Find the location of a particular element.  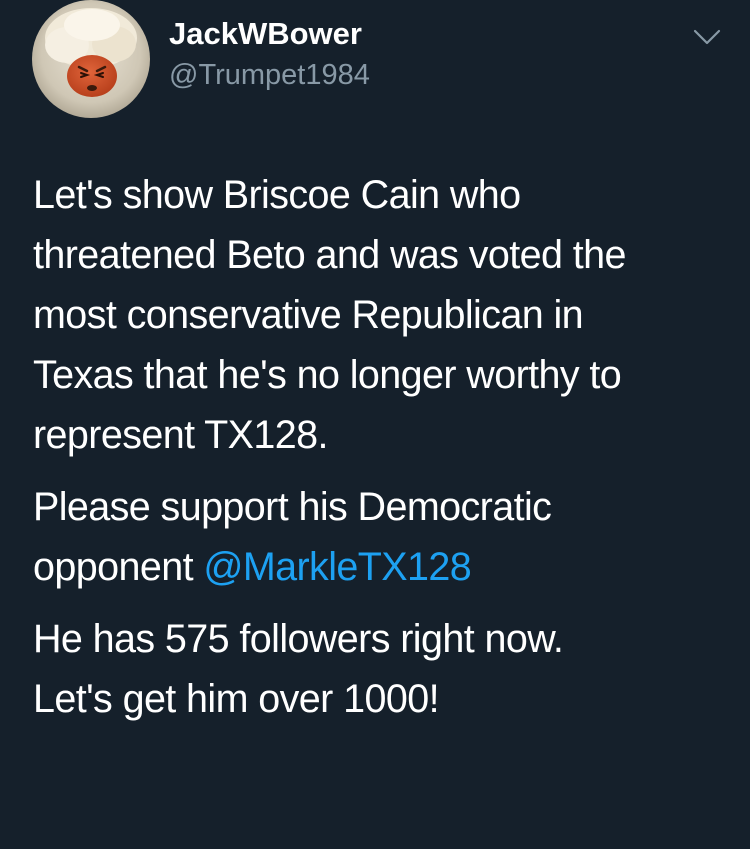

text-line: Please support his Democratic is located at coordinates (292, 507).